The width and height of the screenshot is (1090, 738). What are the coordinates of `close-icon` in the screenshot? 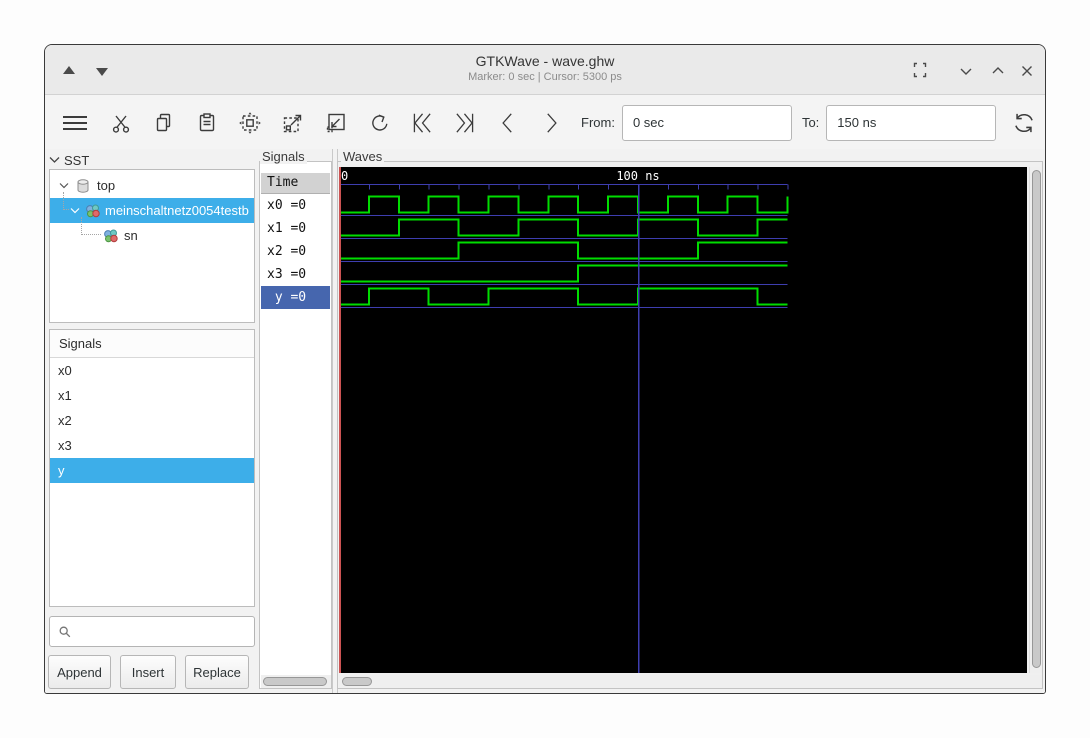 It's located at (1027, 71).